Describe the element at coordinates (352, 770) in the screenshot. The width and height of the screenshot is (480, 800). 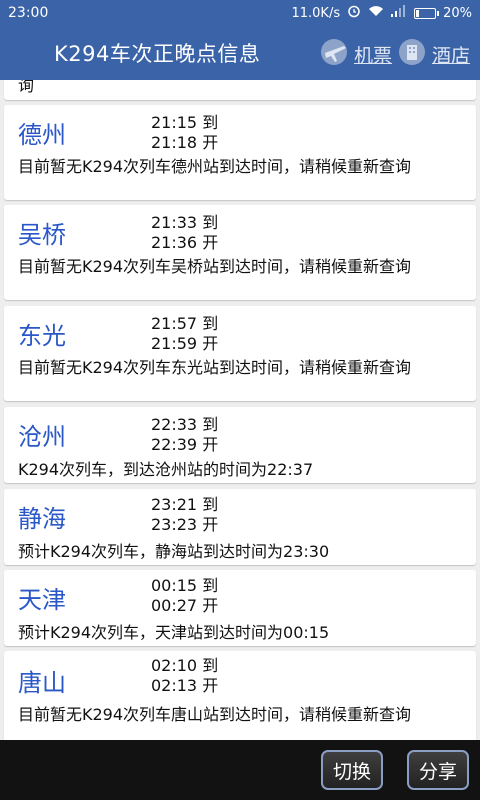
I see `switch-button: 切换` at that location.